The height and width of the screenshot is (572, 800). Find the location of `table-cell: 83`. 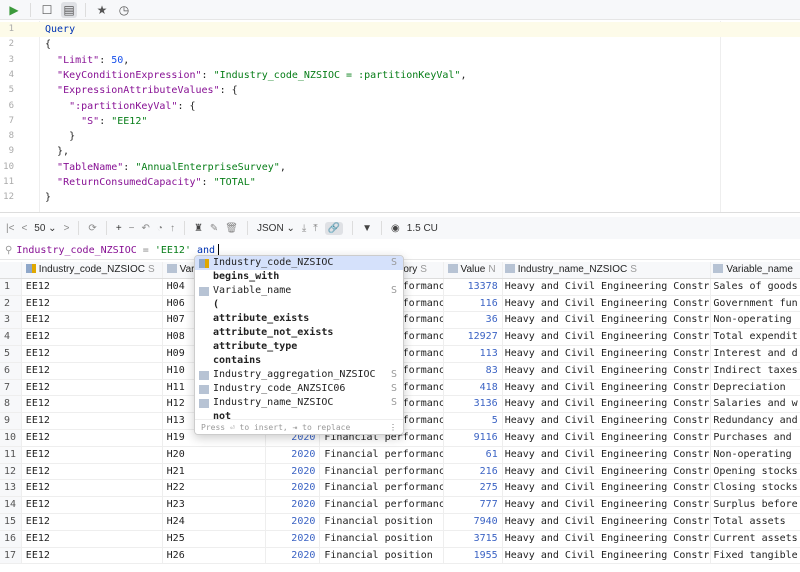

table-cell: 83 is located at coordinates (473, 370).